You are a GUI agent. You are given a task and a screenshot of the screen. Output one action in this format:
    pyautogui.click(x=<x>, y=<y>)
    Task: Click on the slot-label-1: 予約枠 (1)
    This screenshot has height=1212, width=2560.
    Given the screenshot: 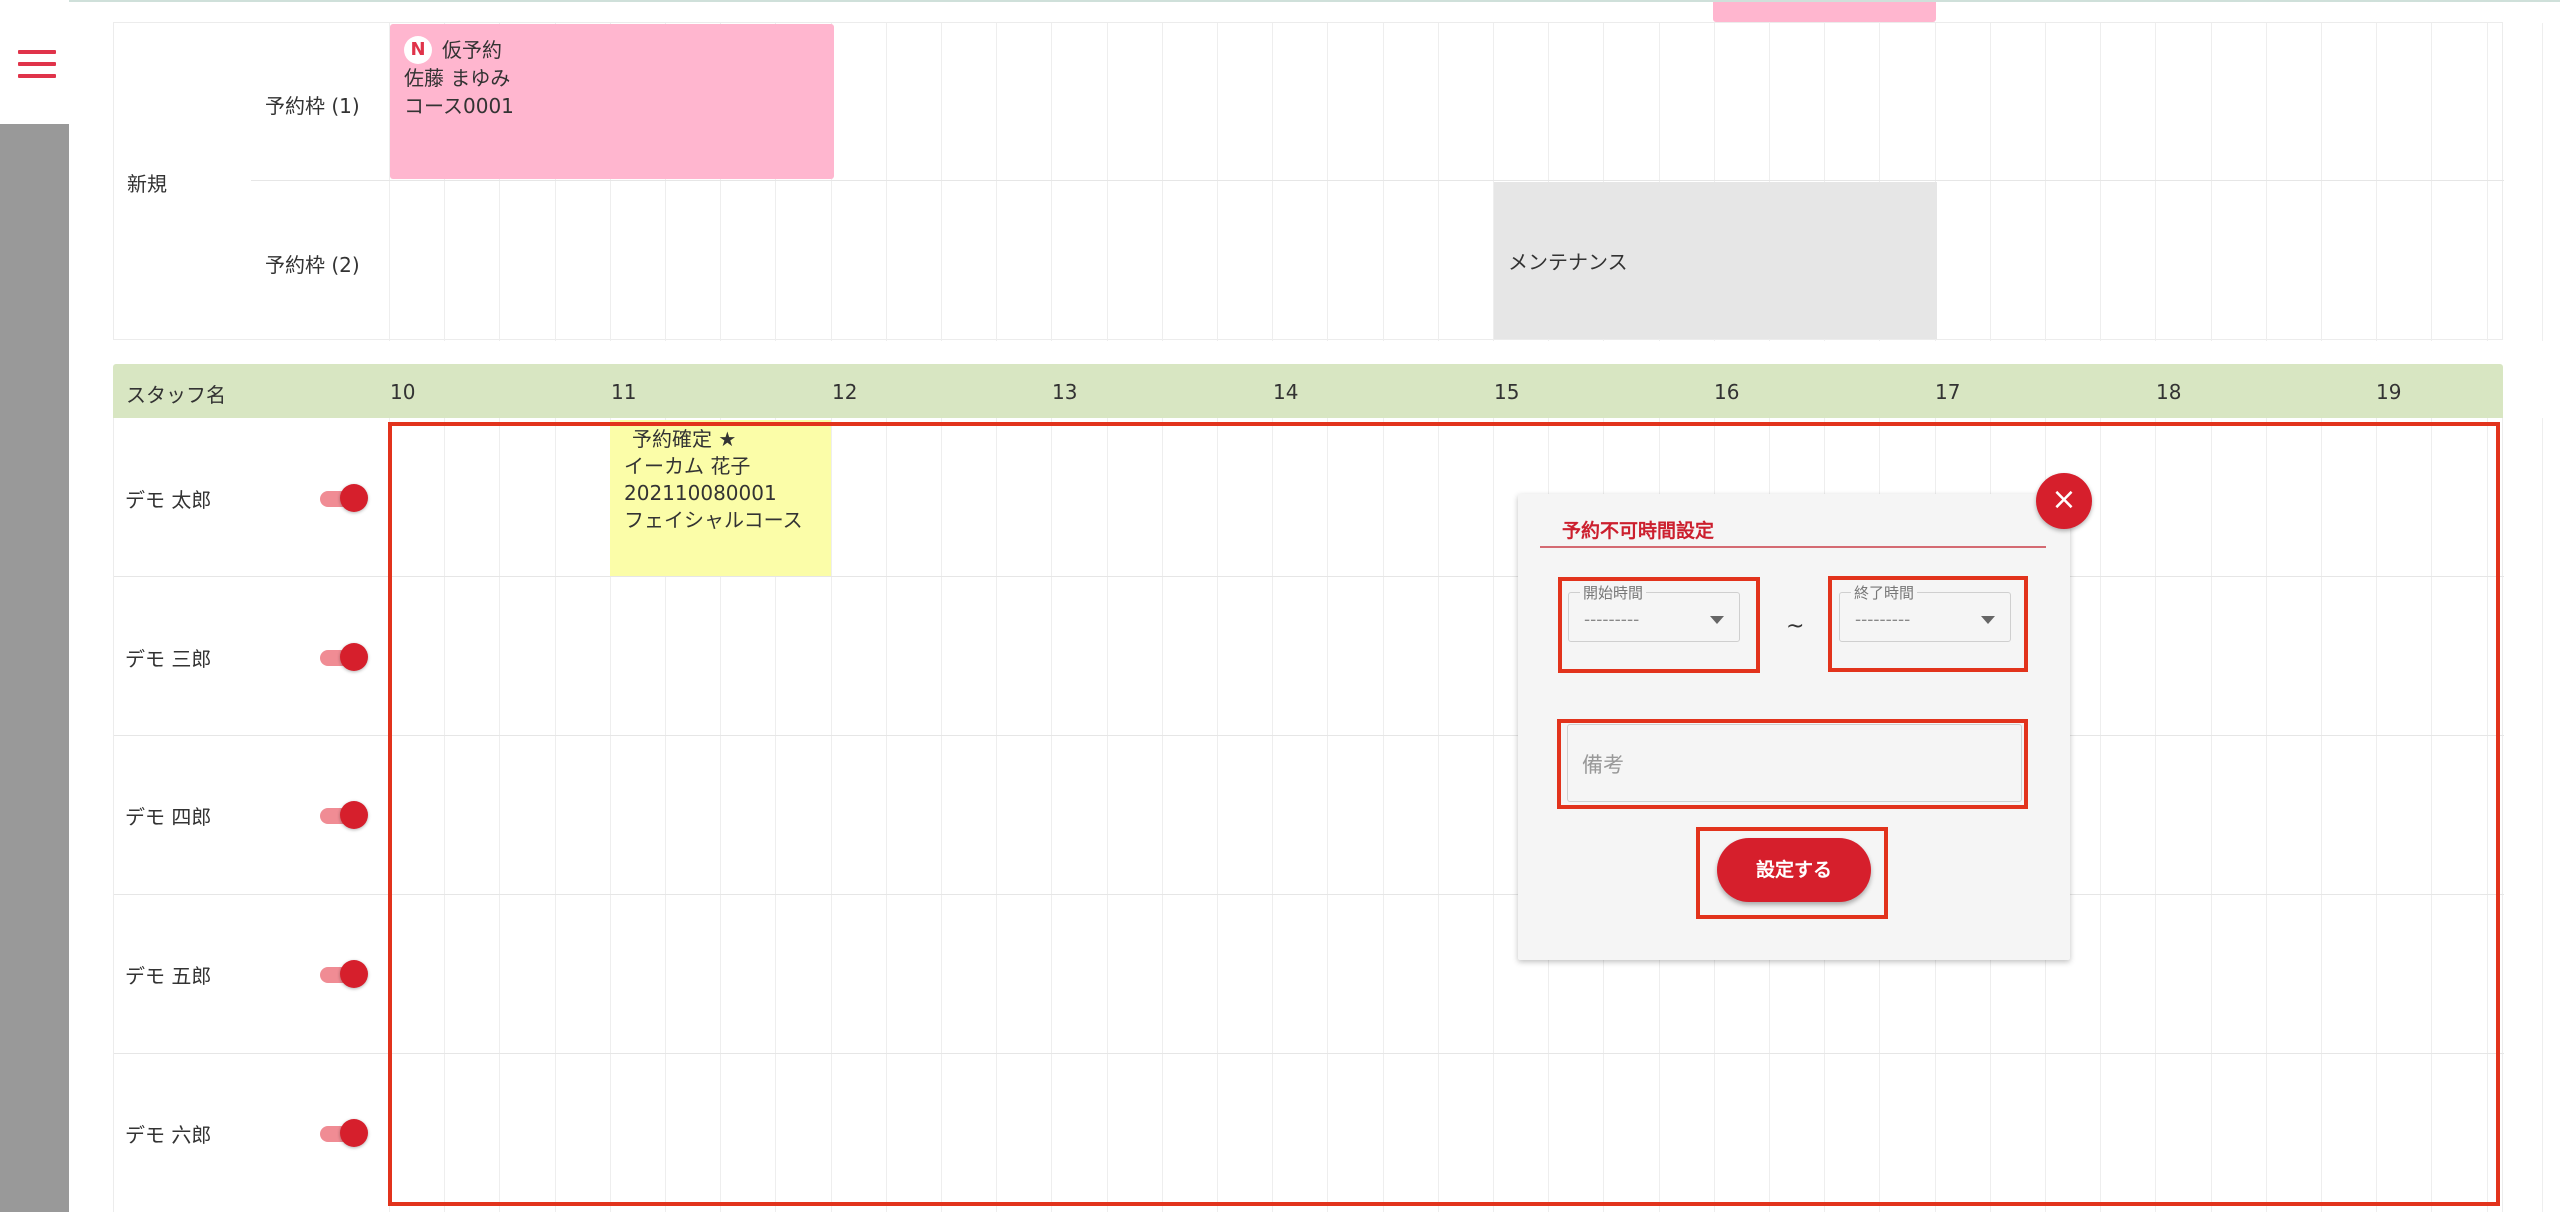 What is the action you would take?
    pyautogui.click(x=312, y=106)
    